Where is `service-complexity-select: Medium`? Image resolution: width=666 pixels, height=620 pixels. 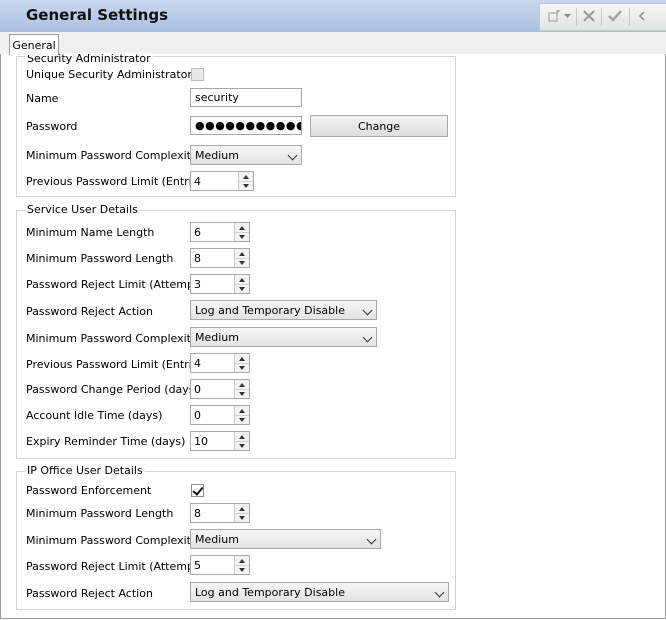
service-complexity-select: Medium is located at coordinates (283, 337).